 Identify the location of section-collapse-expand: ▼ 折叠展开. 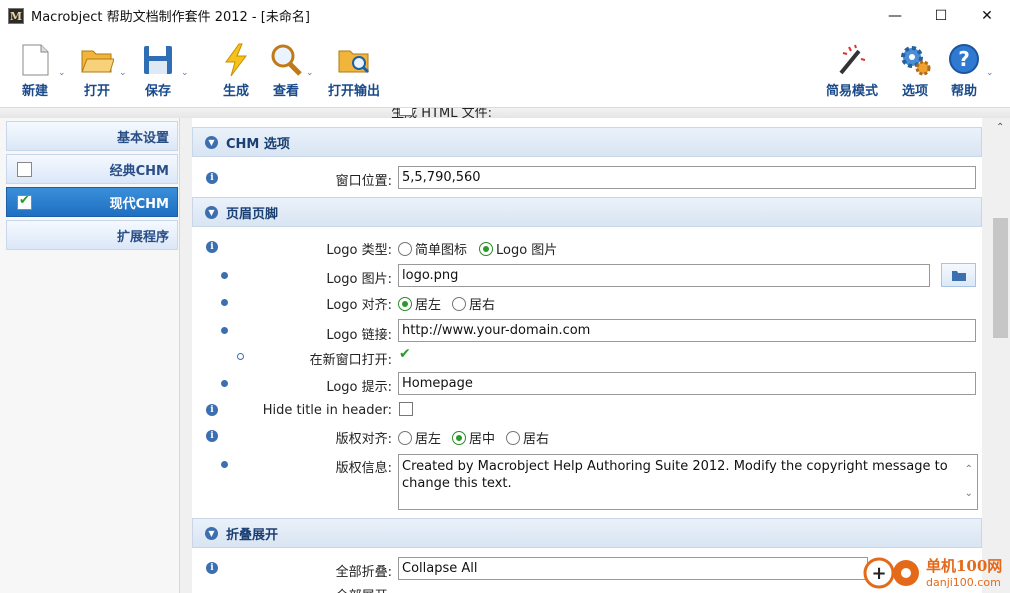
(587, 533).